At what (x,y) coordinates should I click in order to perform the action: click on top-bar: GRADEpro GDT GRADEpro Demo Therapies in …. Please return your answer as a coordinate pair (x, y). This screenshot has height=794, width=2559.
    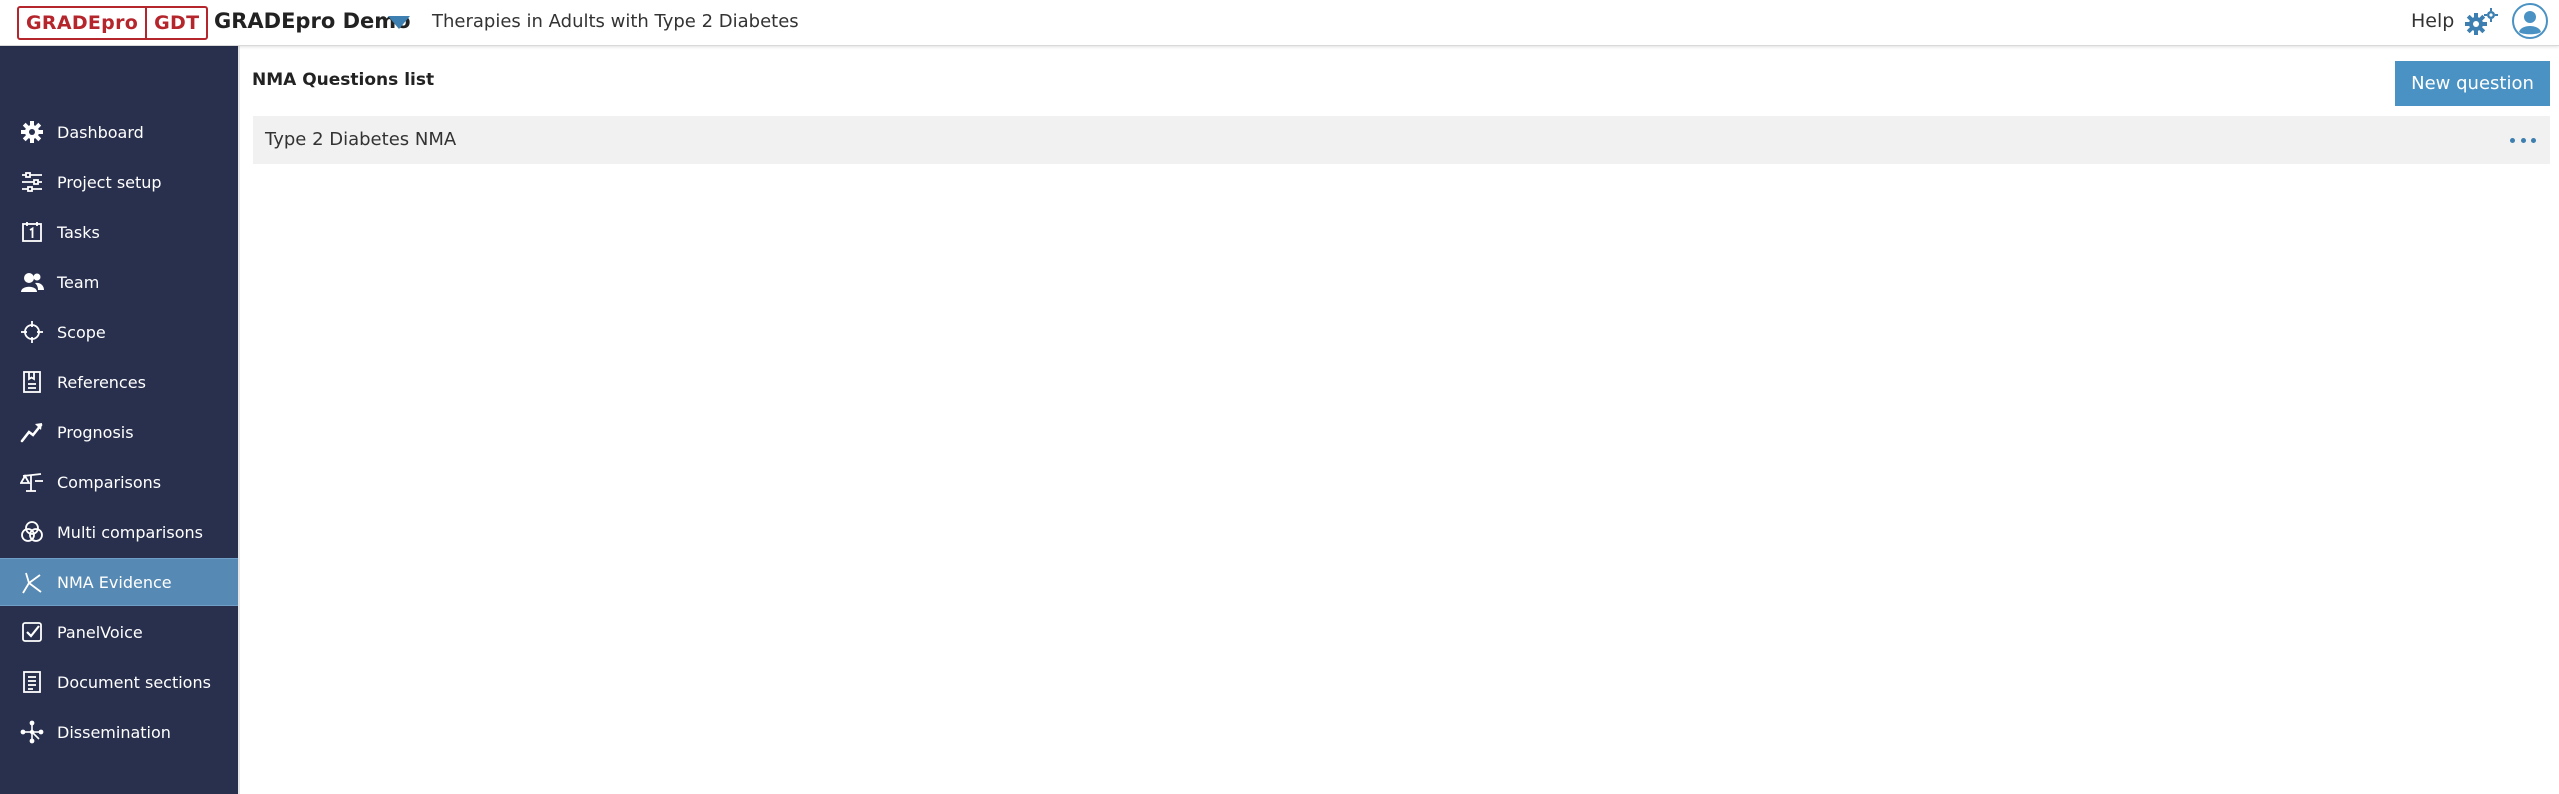
    Looking at the image, I should click on (1279, 23).